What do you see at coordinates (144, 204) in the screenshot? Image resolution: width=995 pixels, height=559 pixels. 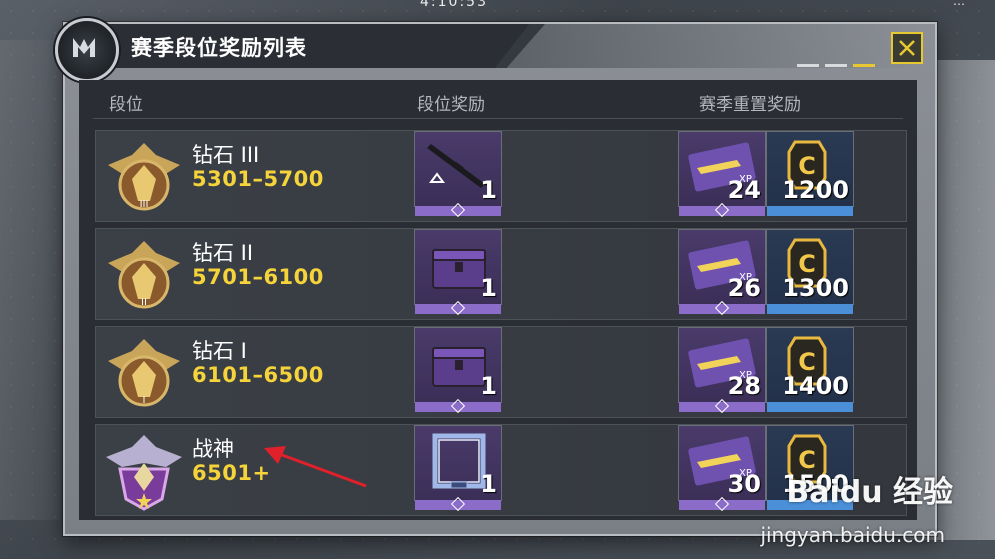 I see `svg-text: III` at bounding box center [144, 204].